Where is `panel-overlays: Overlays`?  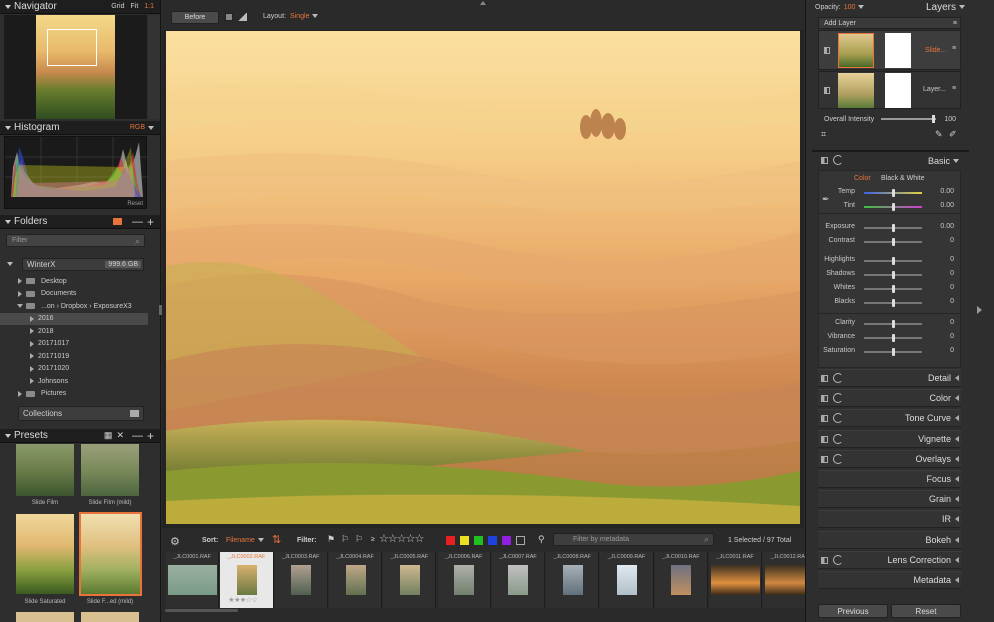
panel-overlays: Overlays is located at coordinates (889, 458).